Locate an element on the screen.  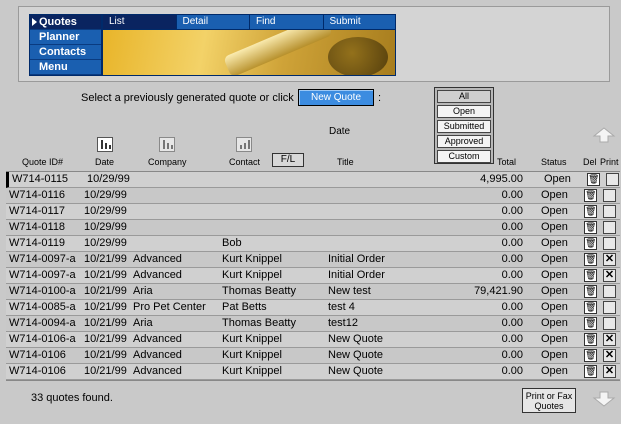
table-row: W714-0118 10/29/99 0.00 Open 🗑 is located at coordinates (313, 228).